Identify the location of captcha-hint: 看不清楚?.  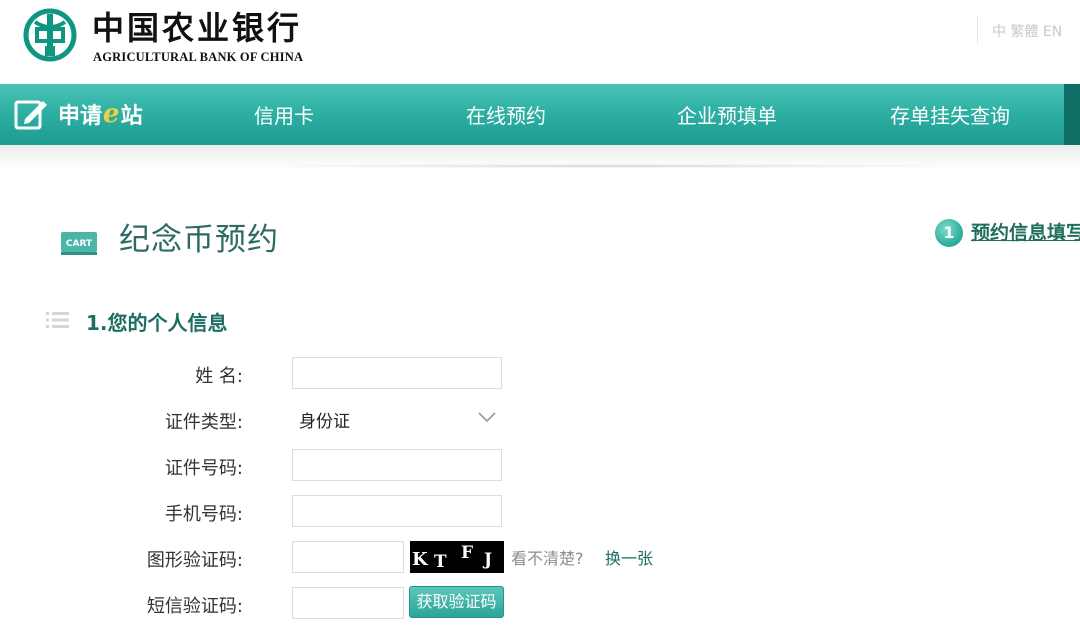
(547, 558).